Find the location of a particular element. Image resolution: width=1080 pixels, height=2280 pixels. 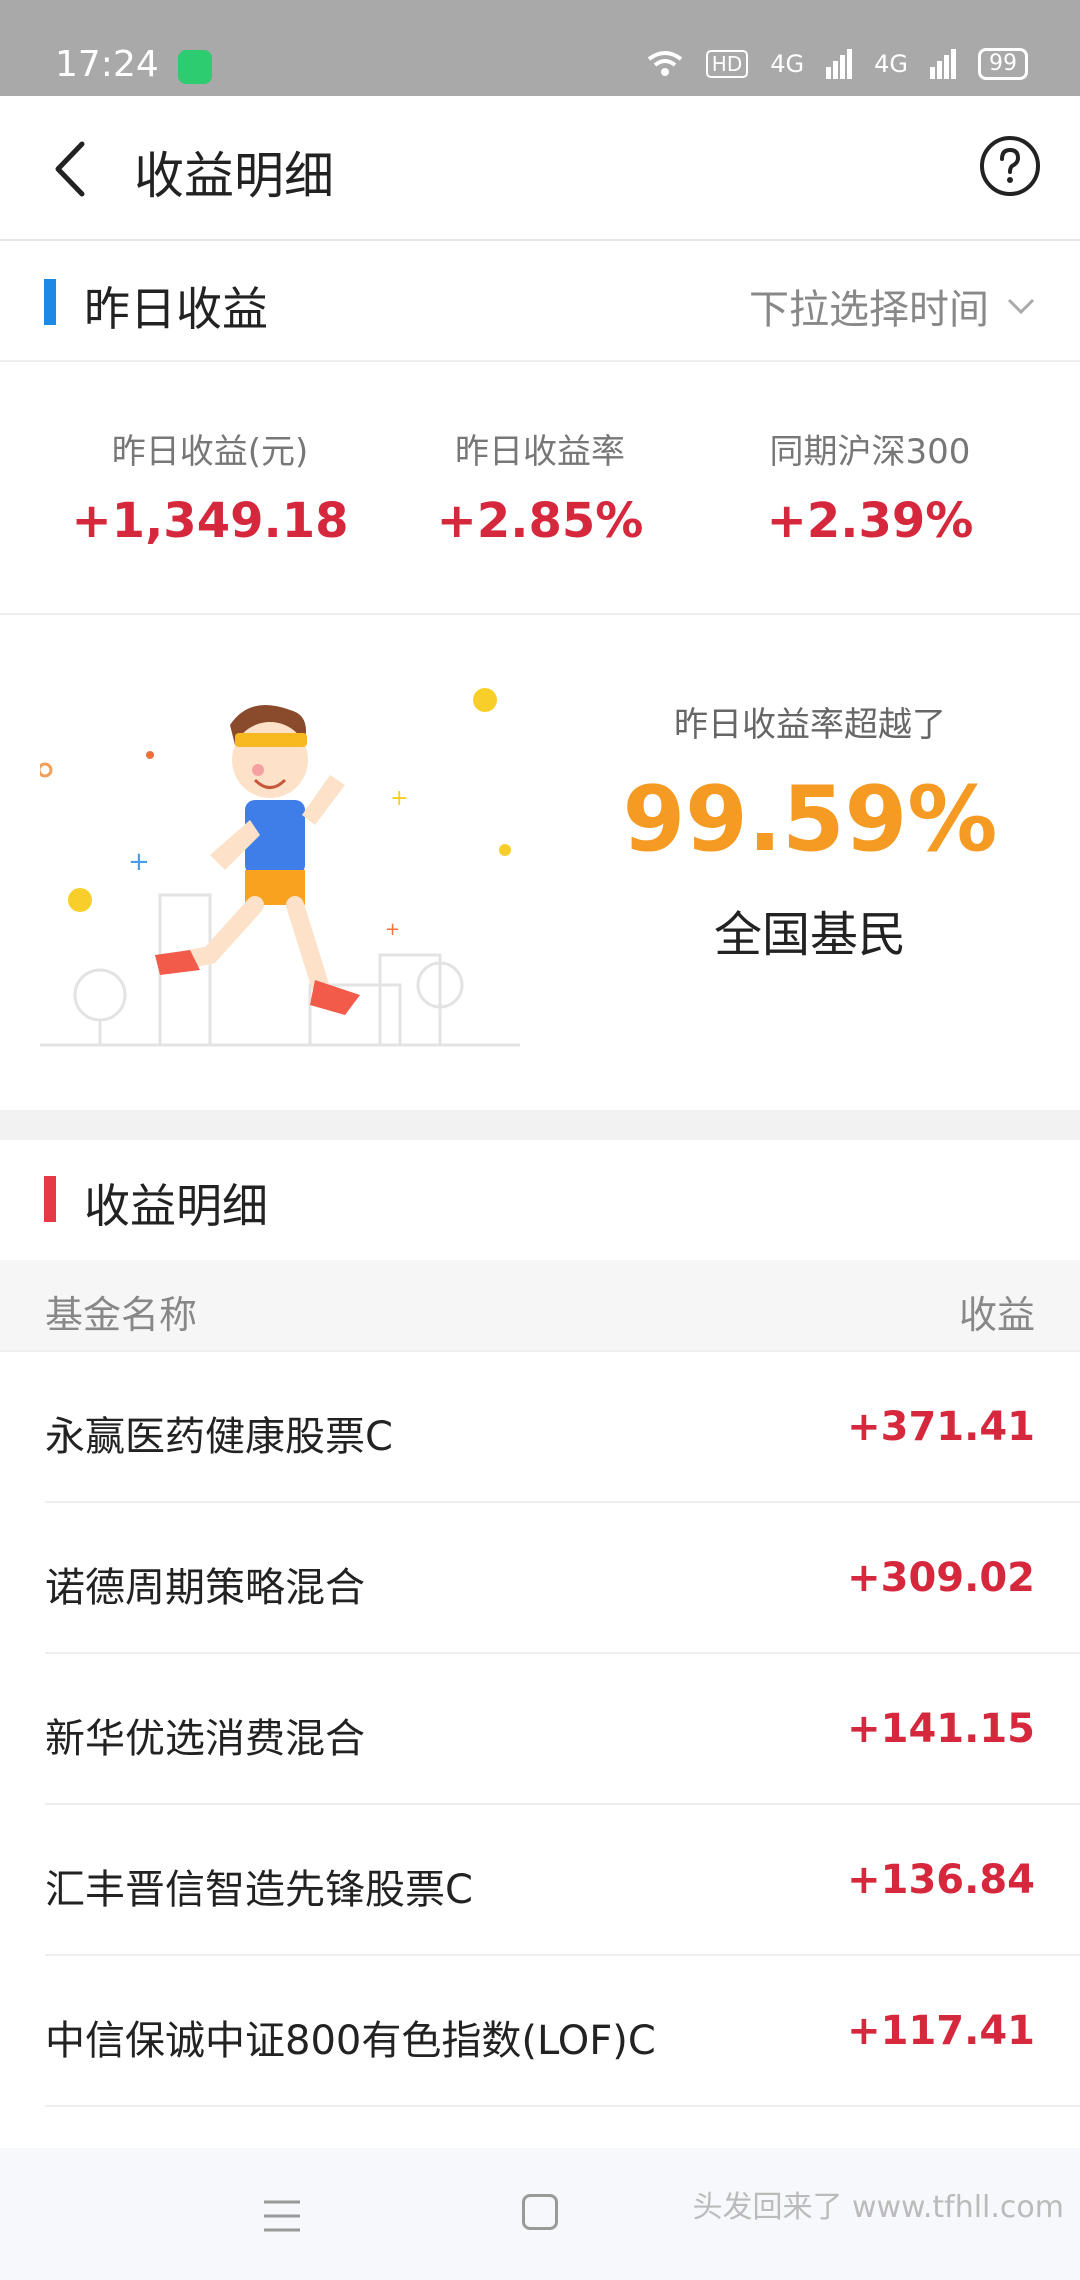

home-button is located at coordinates (540, 2212).